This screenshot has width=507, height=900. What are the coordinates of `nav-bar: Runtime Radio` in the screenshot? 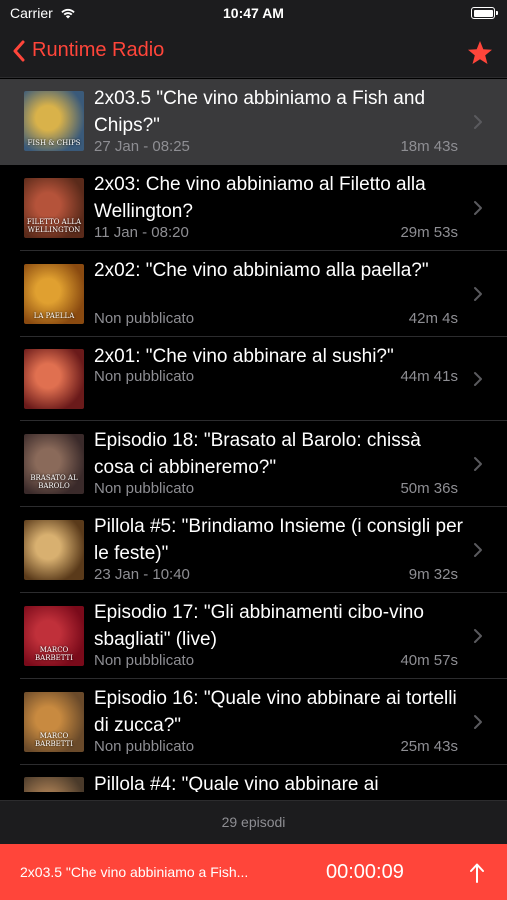 It's located at (253, 53).